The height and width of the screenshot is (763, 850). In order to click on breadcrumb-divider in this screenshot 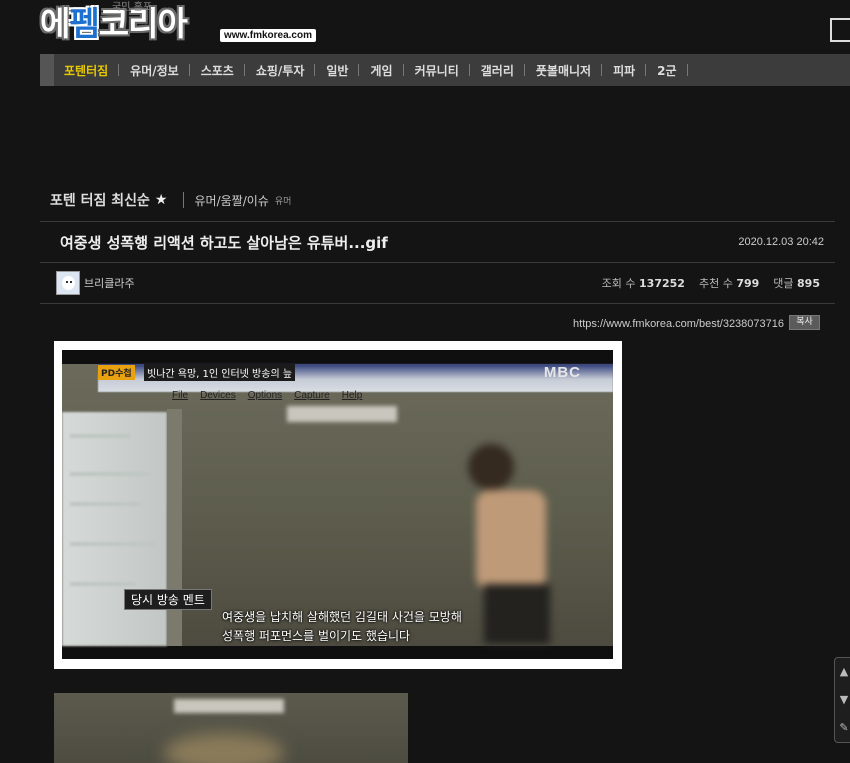, I will do `click(184, 200)`.